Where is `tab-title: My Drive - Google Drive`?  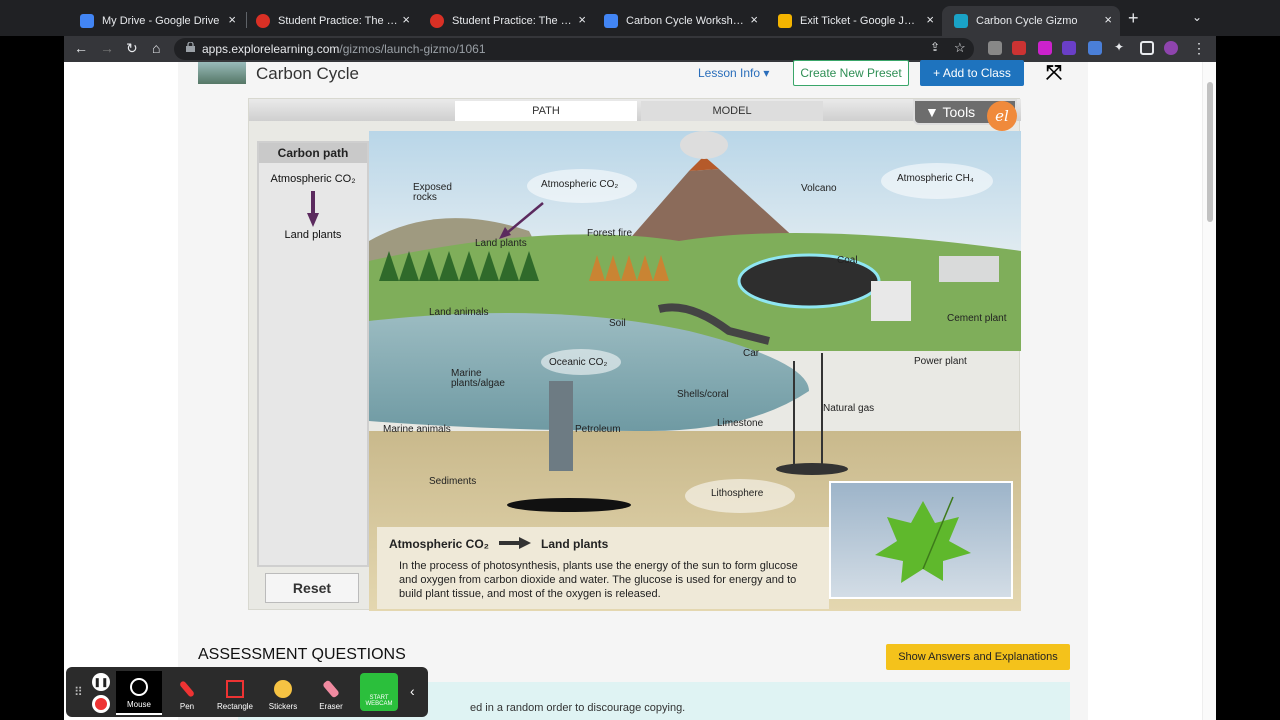
tab-title: My Drive - Google Drive is located at coordinates (161, 21).